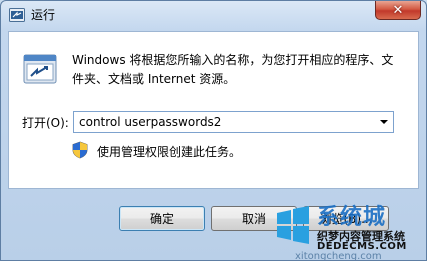 Image resolution: width=427 pixels, height=261 pixels. I want to click on command-input: control userpasswords2, so click(233, 122).